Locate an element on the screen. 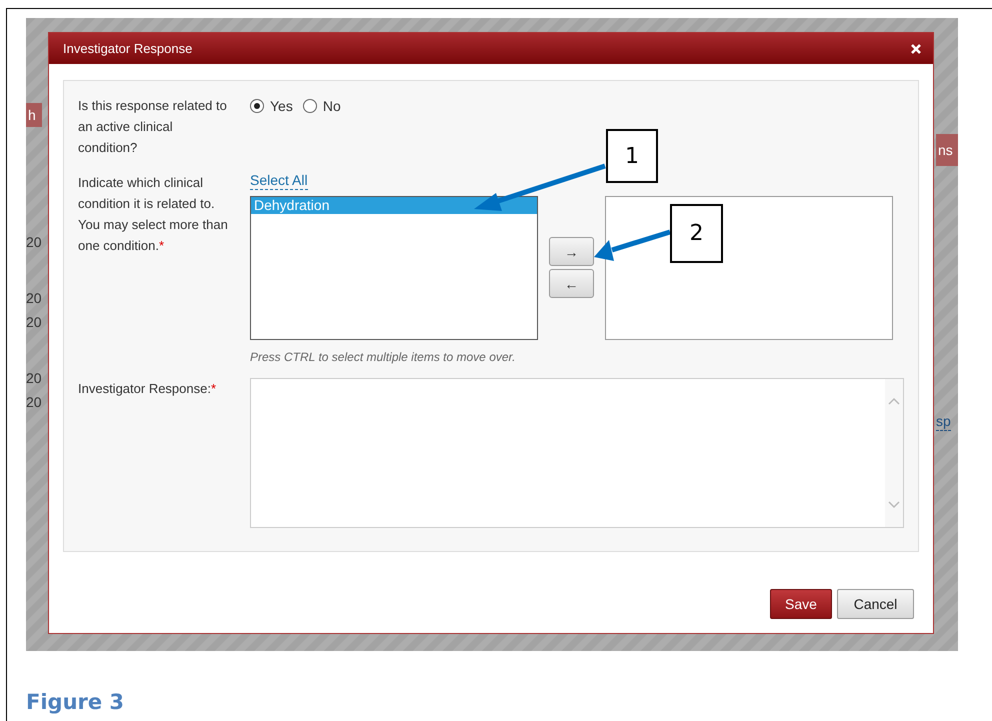  move-right-button: → is located at coordinates (571, 251).